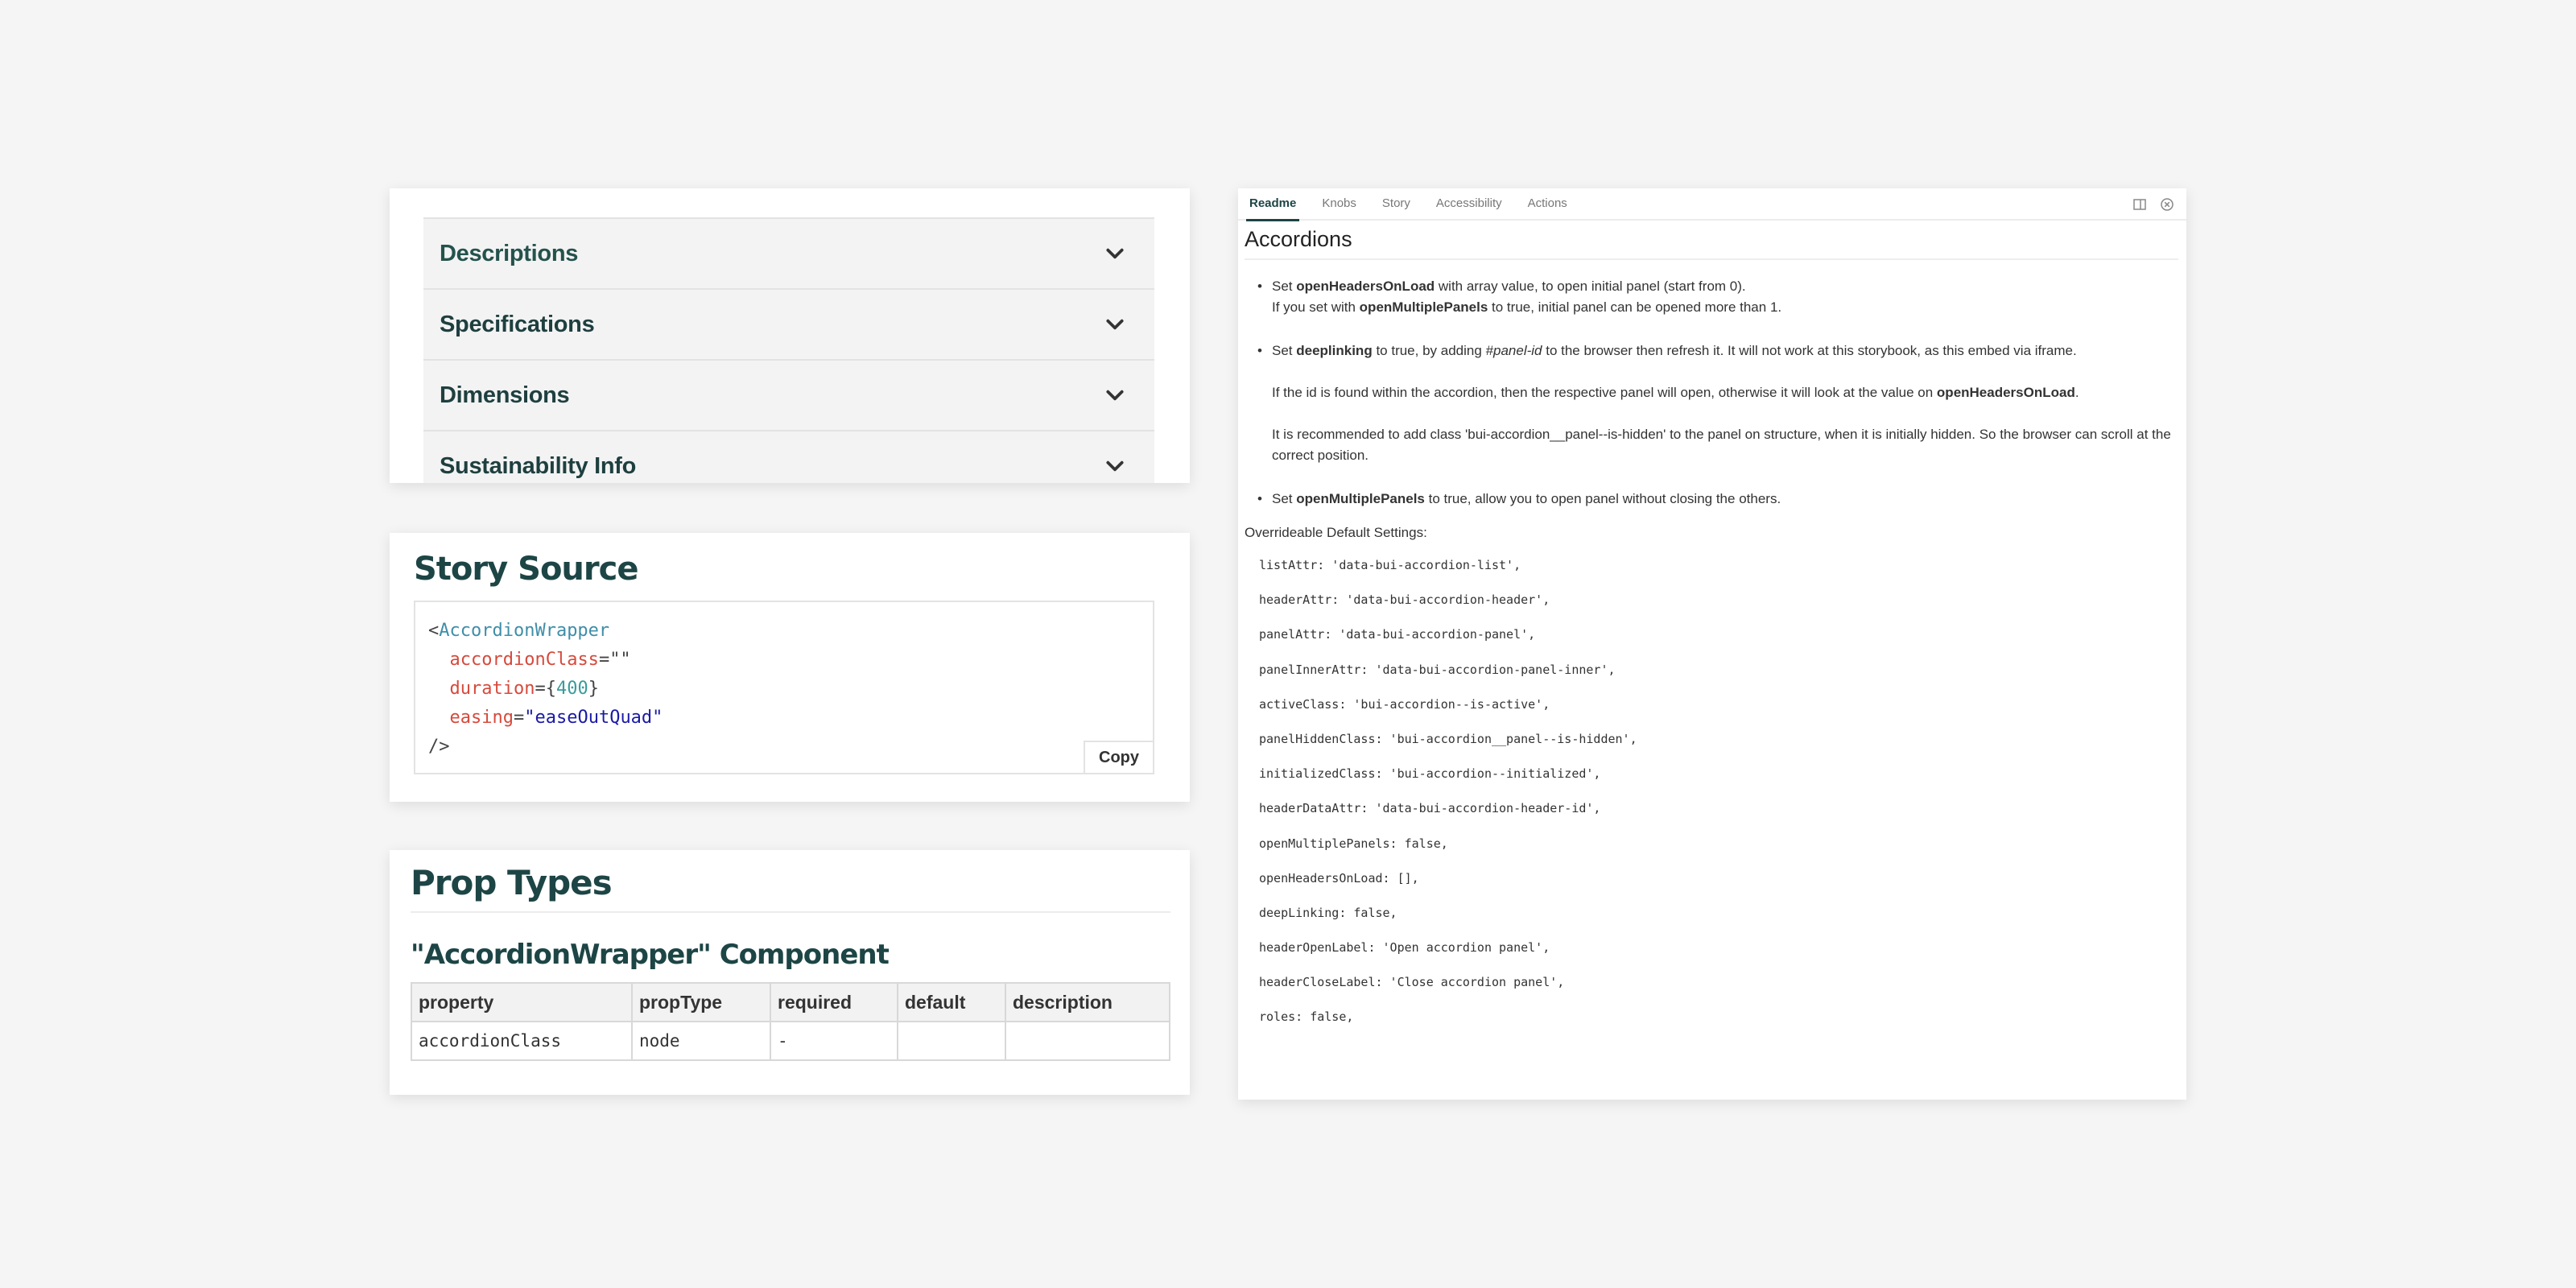  What do you see at coordinates (526, 569) in the screenshot?
I see `story-source-title: Story Source` at bounding box center [526, 569].